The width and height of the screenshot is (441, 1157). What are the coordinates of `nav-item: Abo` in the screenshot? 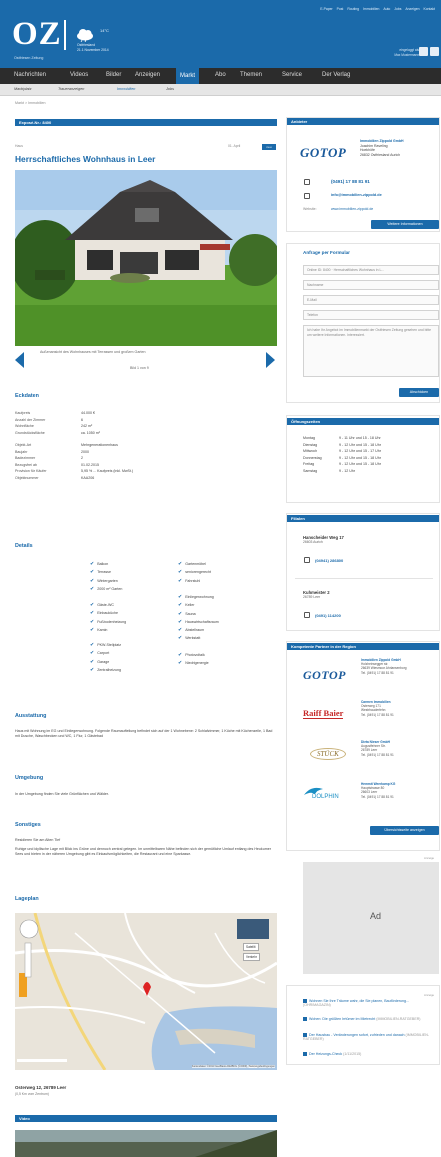 It's located at (220, 75).